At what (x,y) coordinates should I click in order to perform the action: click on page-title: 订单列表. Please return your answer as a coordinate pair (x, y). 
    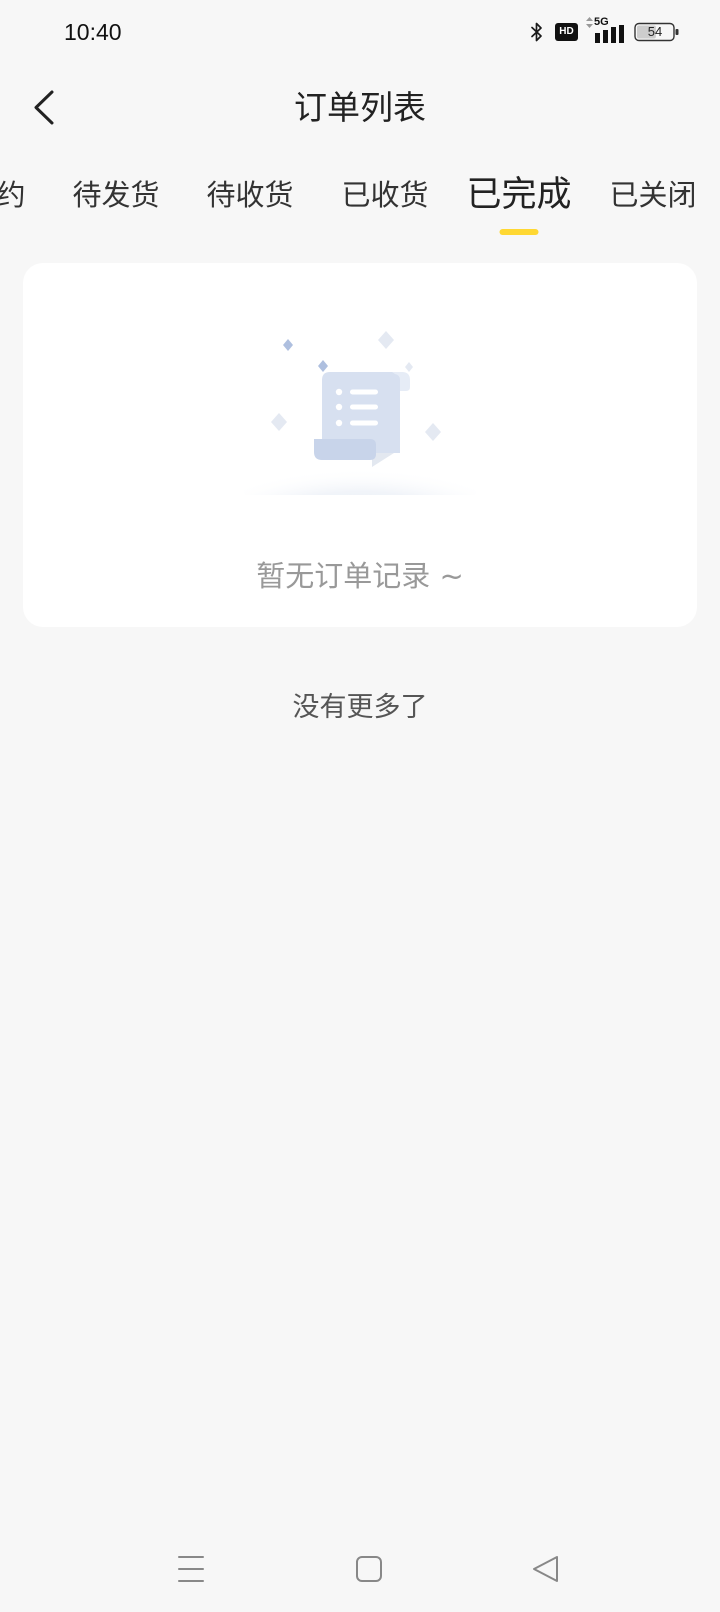
    Looking at the image, I should click on (360, 107).